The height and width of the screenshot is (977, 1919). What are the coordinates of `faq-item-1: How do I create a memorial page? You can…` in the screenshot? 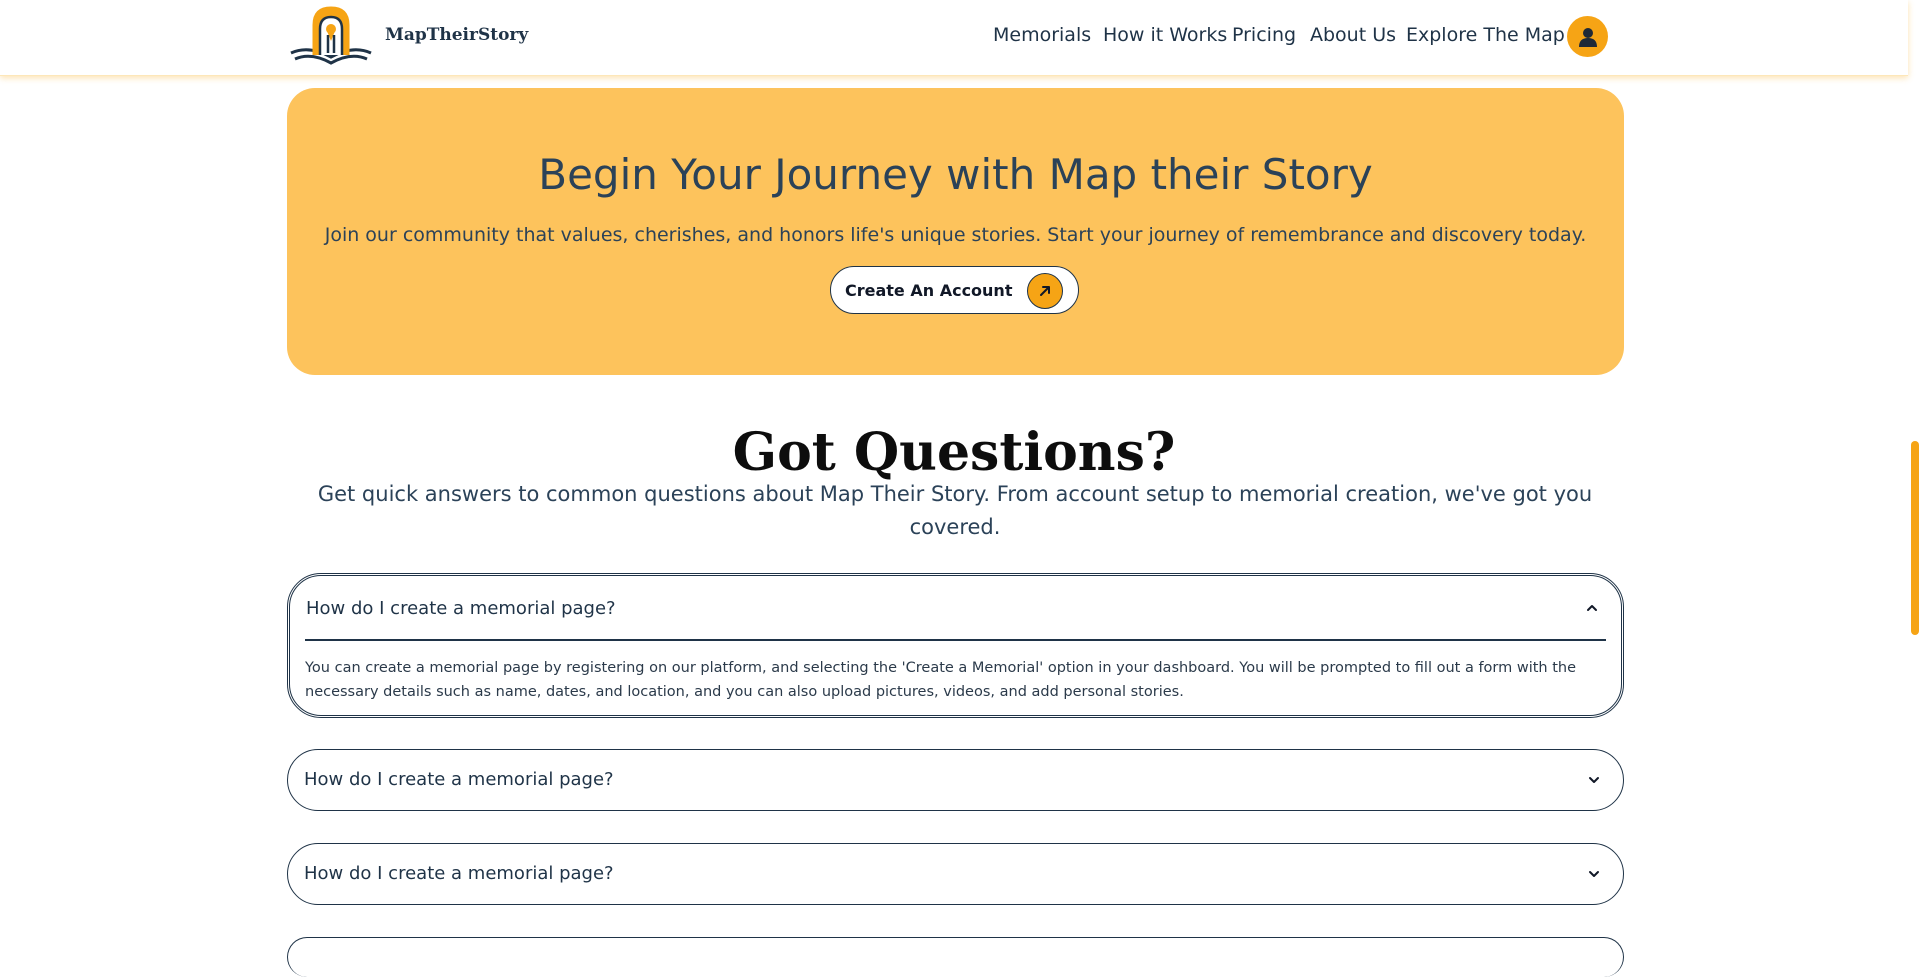 It's located at (955, 645).